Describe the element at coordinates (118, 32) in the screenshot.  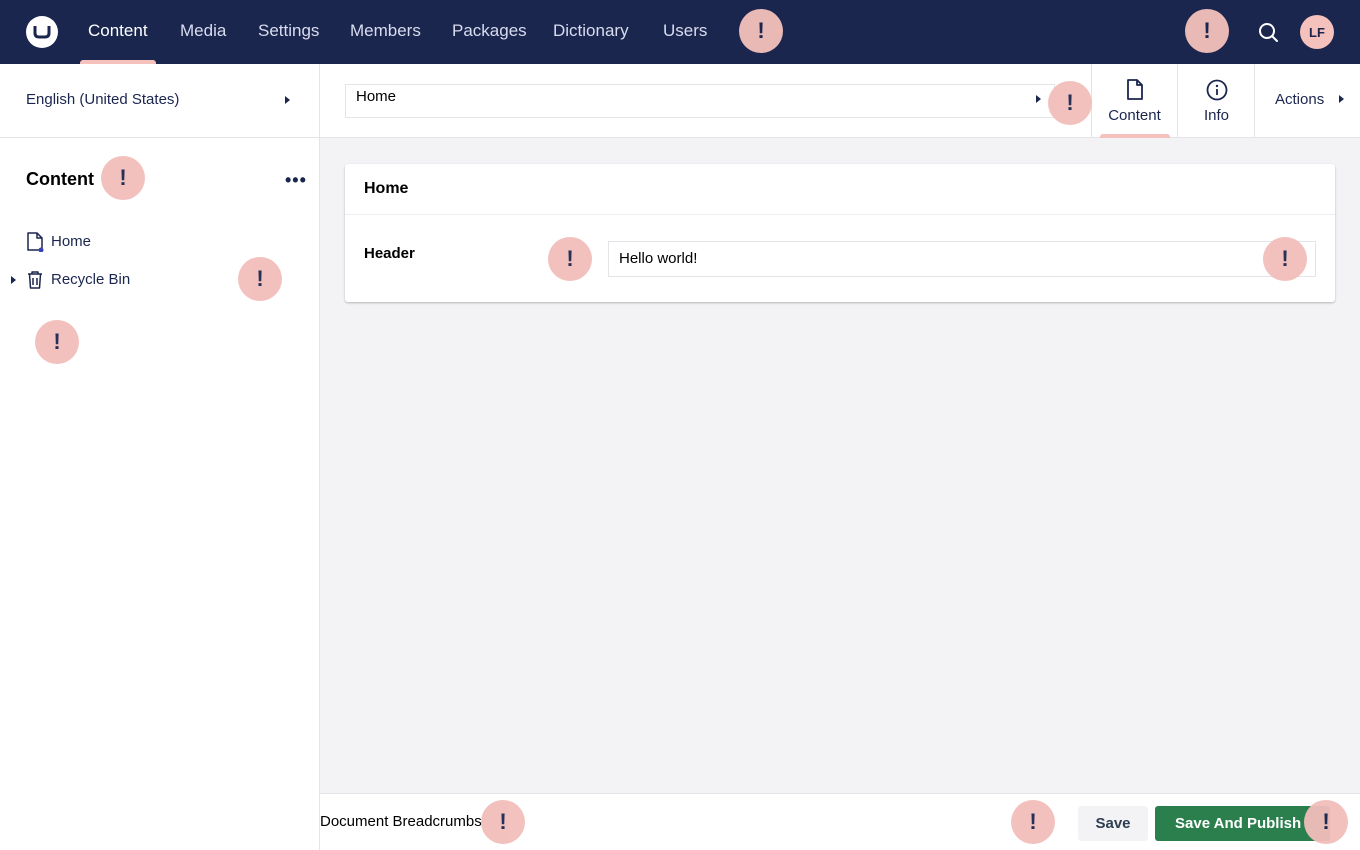
I see `nav-content: Content` at that location.